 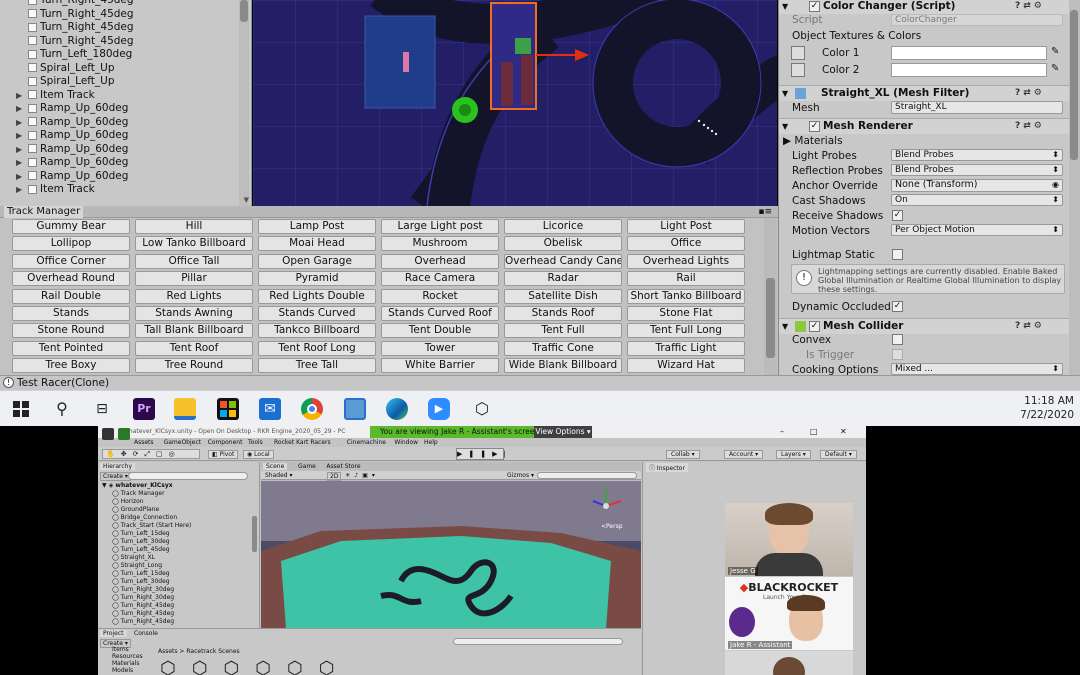 What do you see at coordinates (440, 261) in the screenshot?
I see `track-piece-button: Overhead` at bounding box center [440, 261].